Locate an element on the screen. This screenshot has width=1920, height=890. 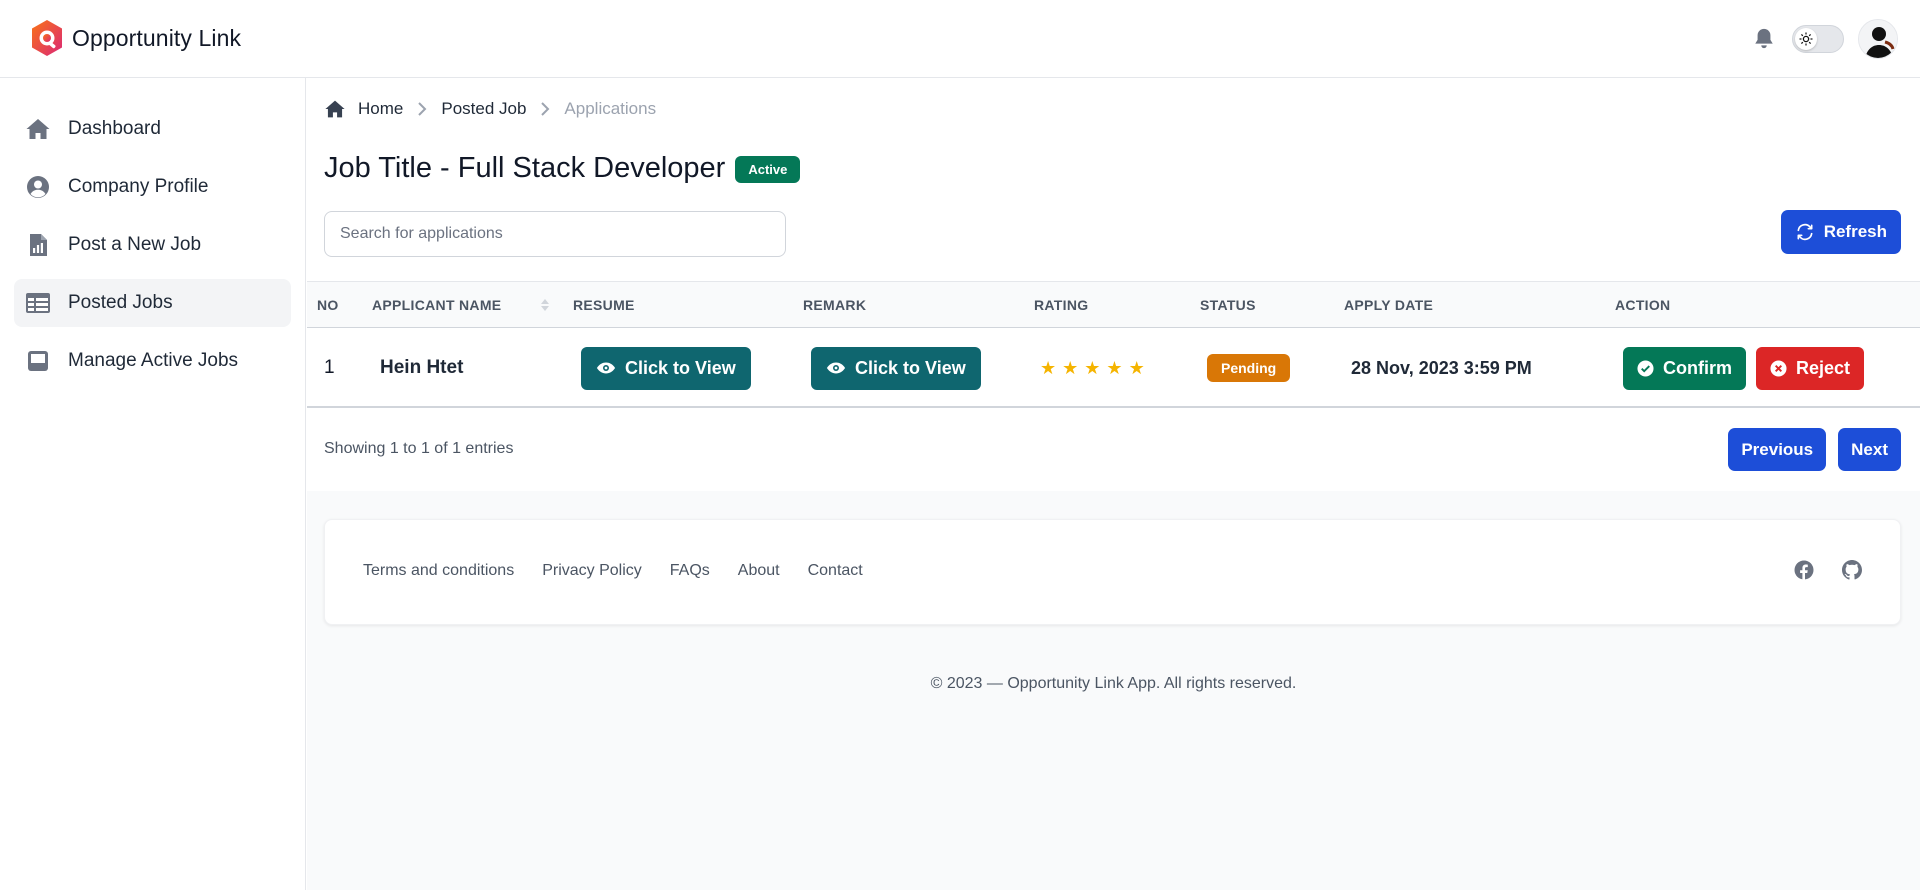
footer-link-terms: Terms and conditions is located at coordinates (438, 571).